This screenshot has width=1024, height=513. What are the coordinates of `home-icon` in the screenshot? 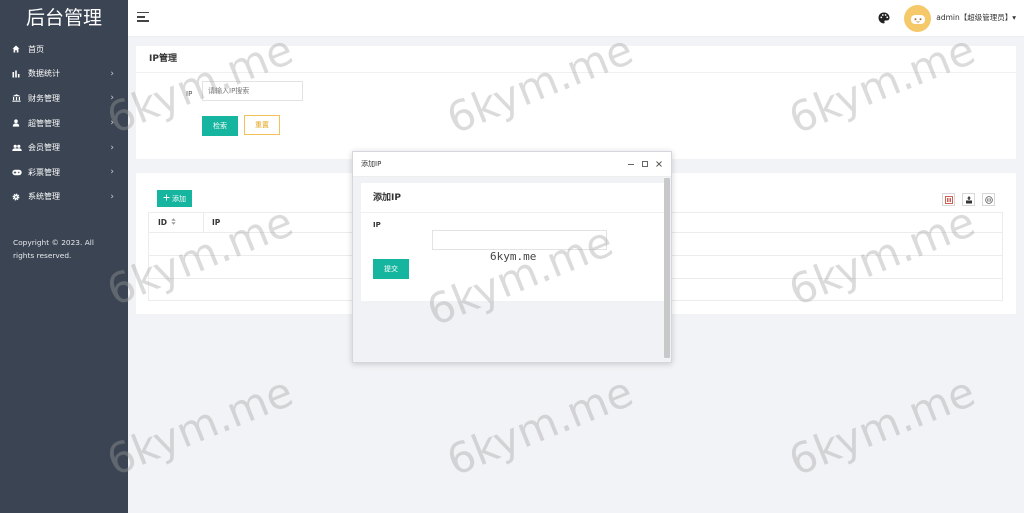 It's located at (20, 49).